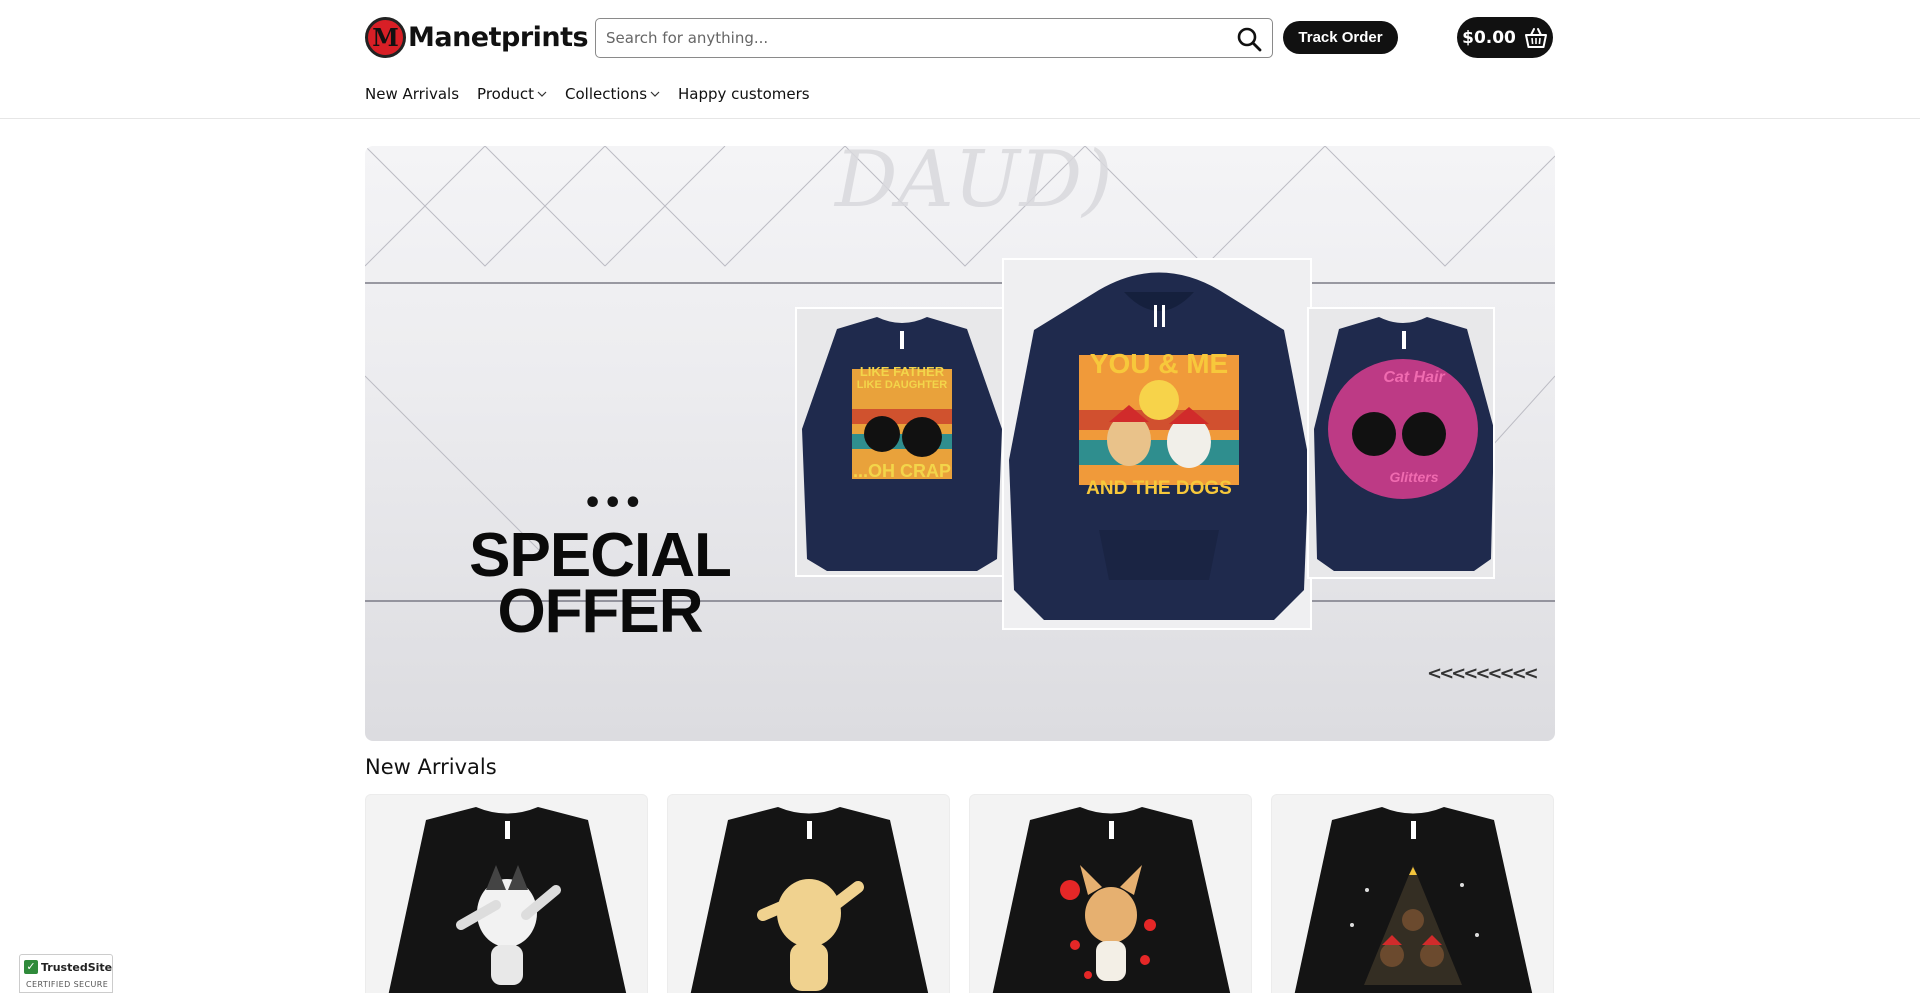 The image size is (1920, 993). I want to click on design-line1: LIKE FATHER, so click(902, 371).